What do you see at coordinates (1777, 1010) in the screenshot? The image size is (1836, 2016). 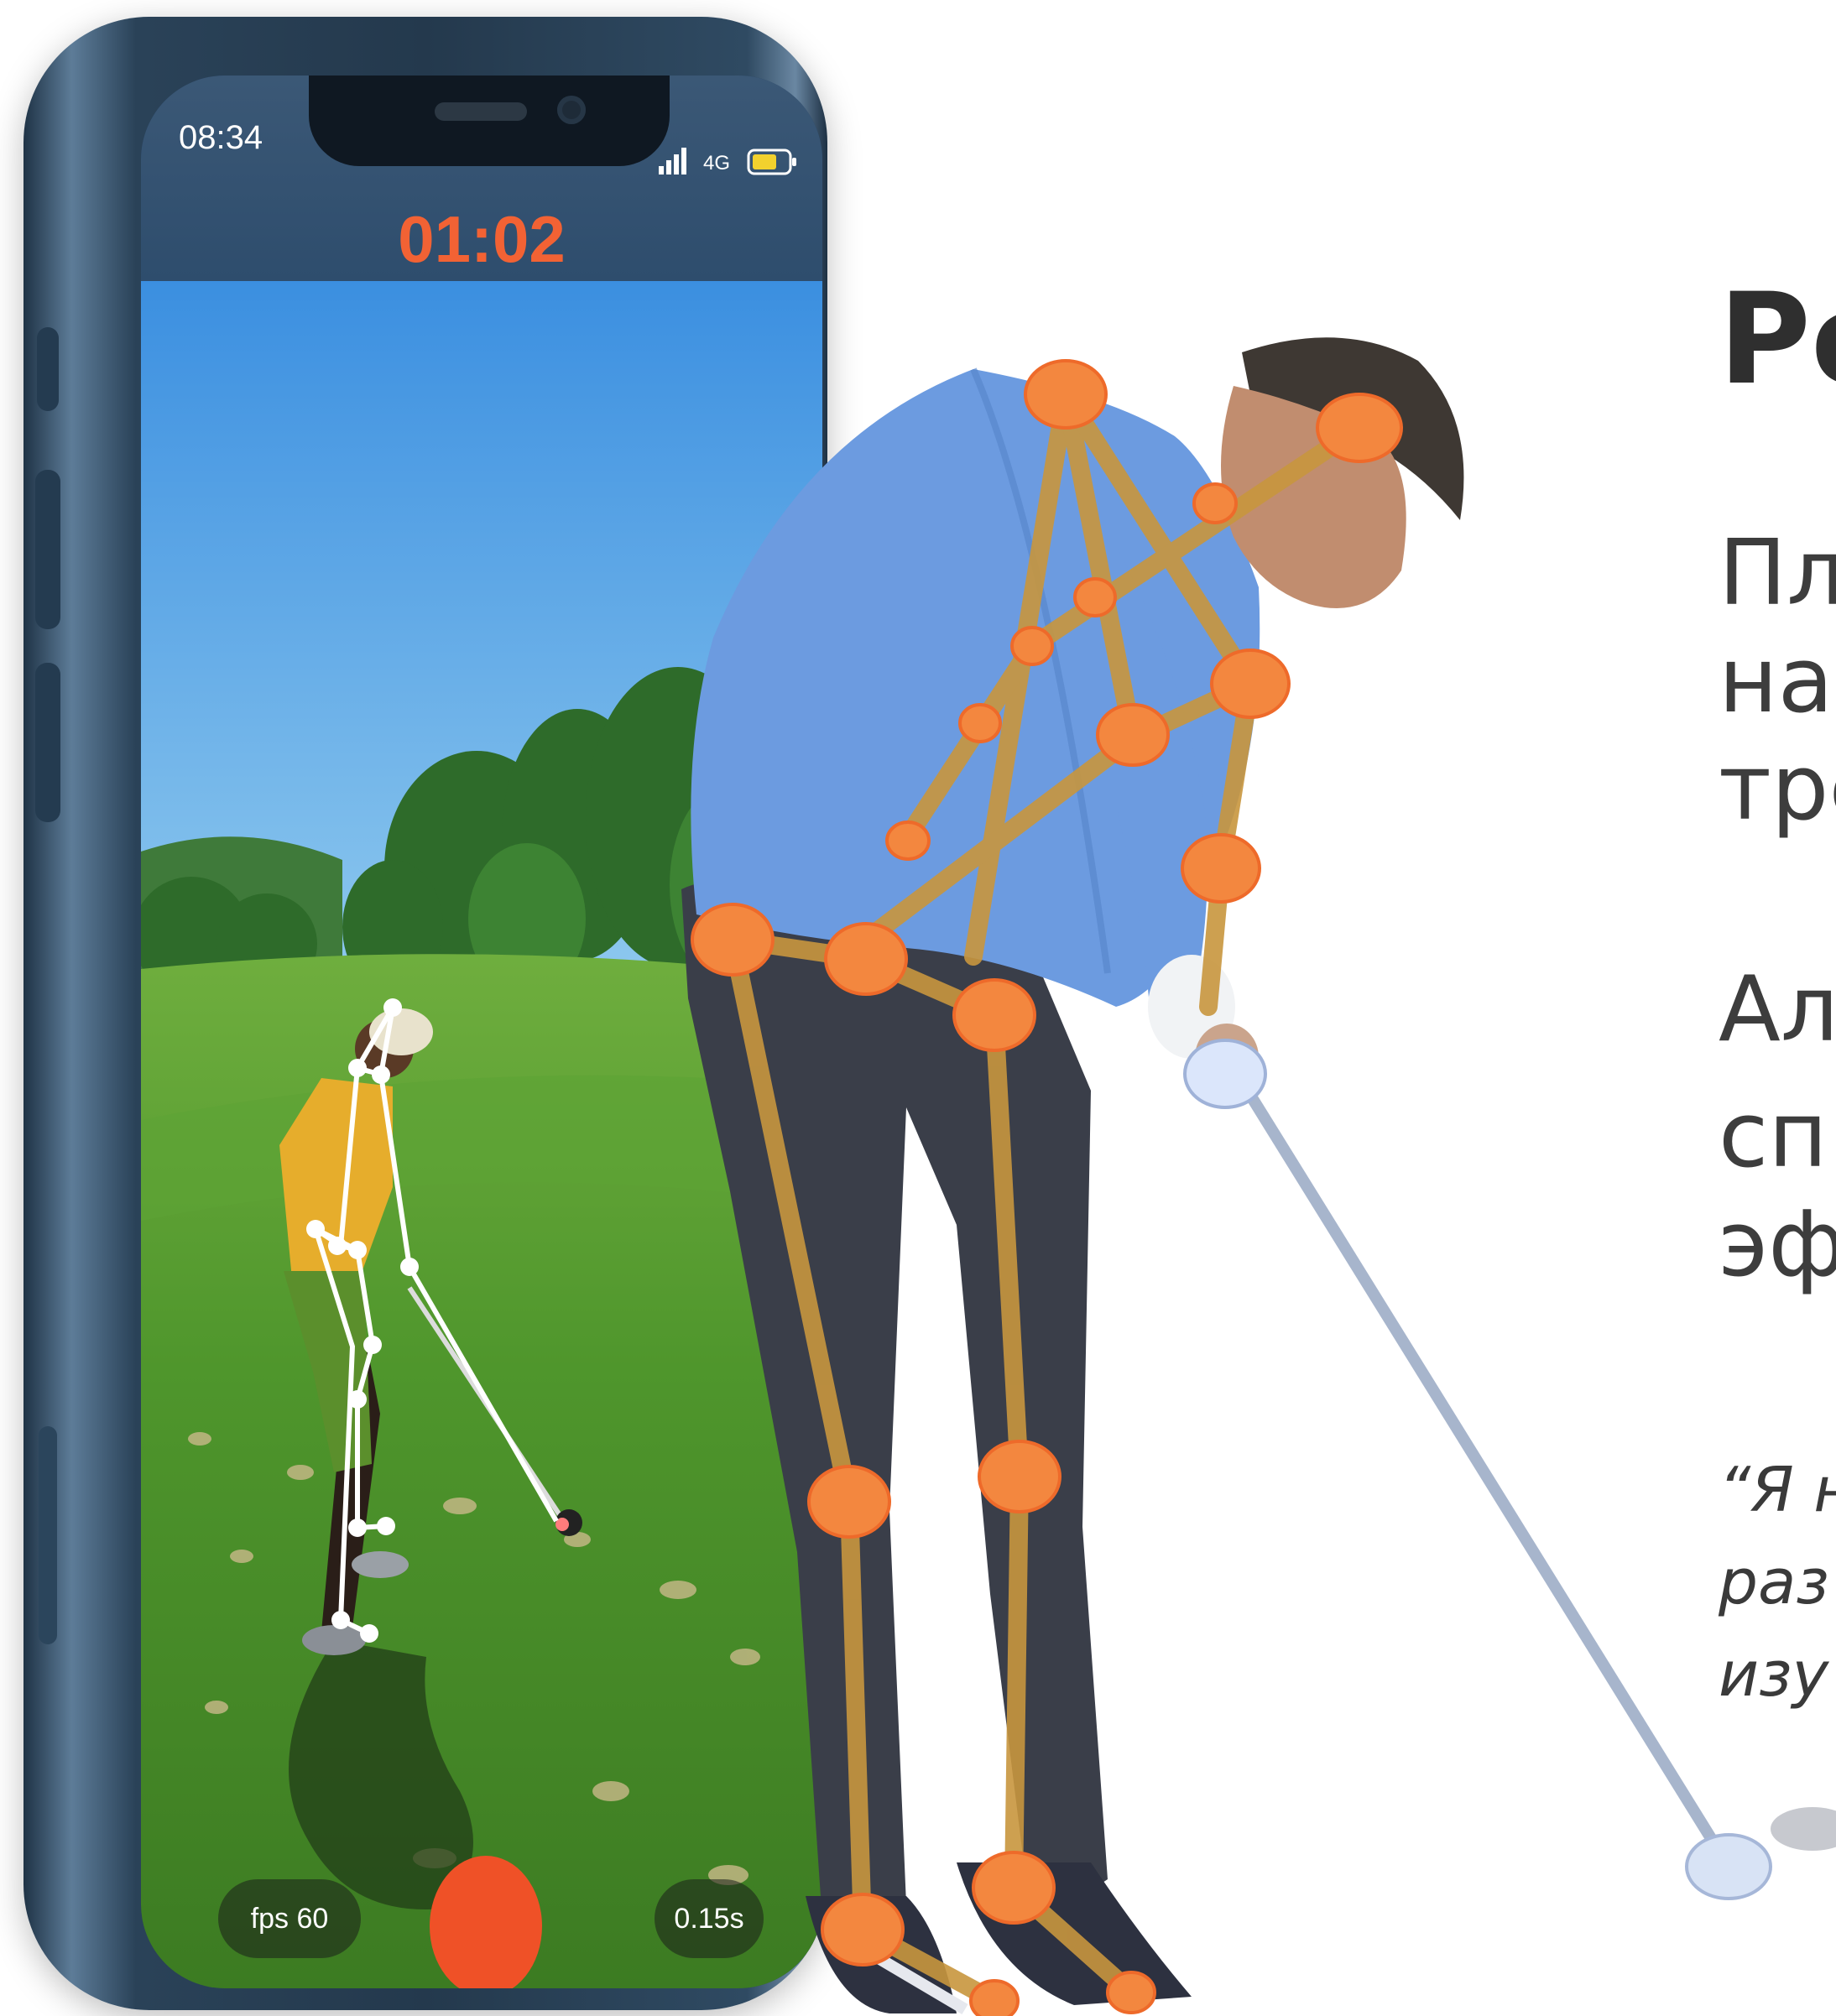 I see `paragraph-2-line-1: Ал` at bounding box center [1777, 1010].